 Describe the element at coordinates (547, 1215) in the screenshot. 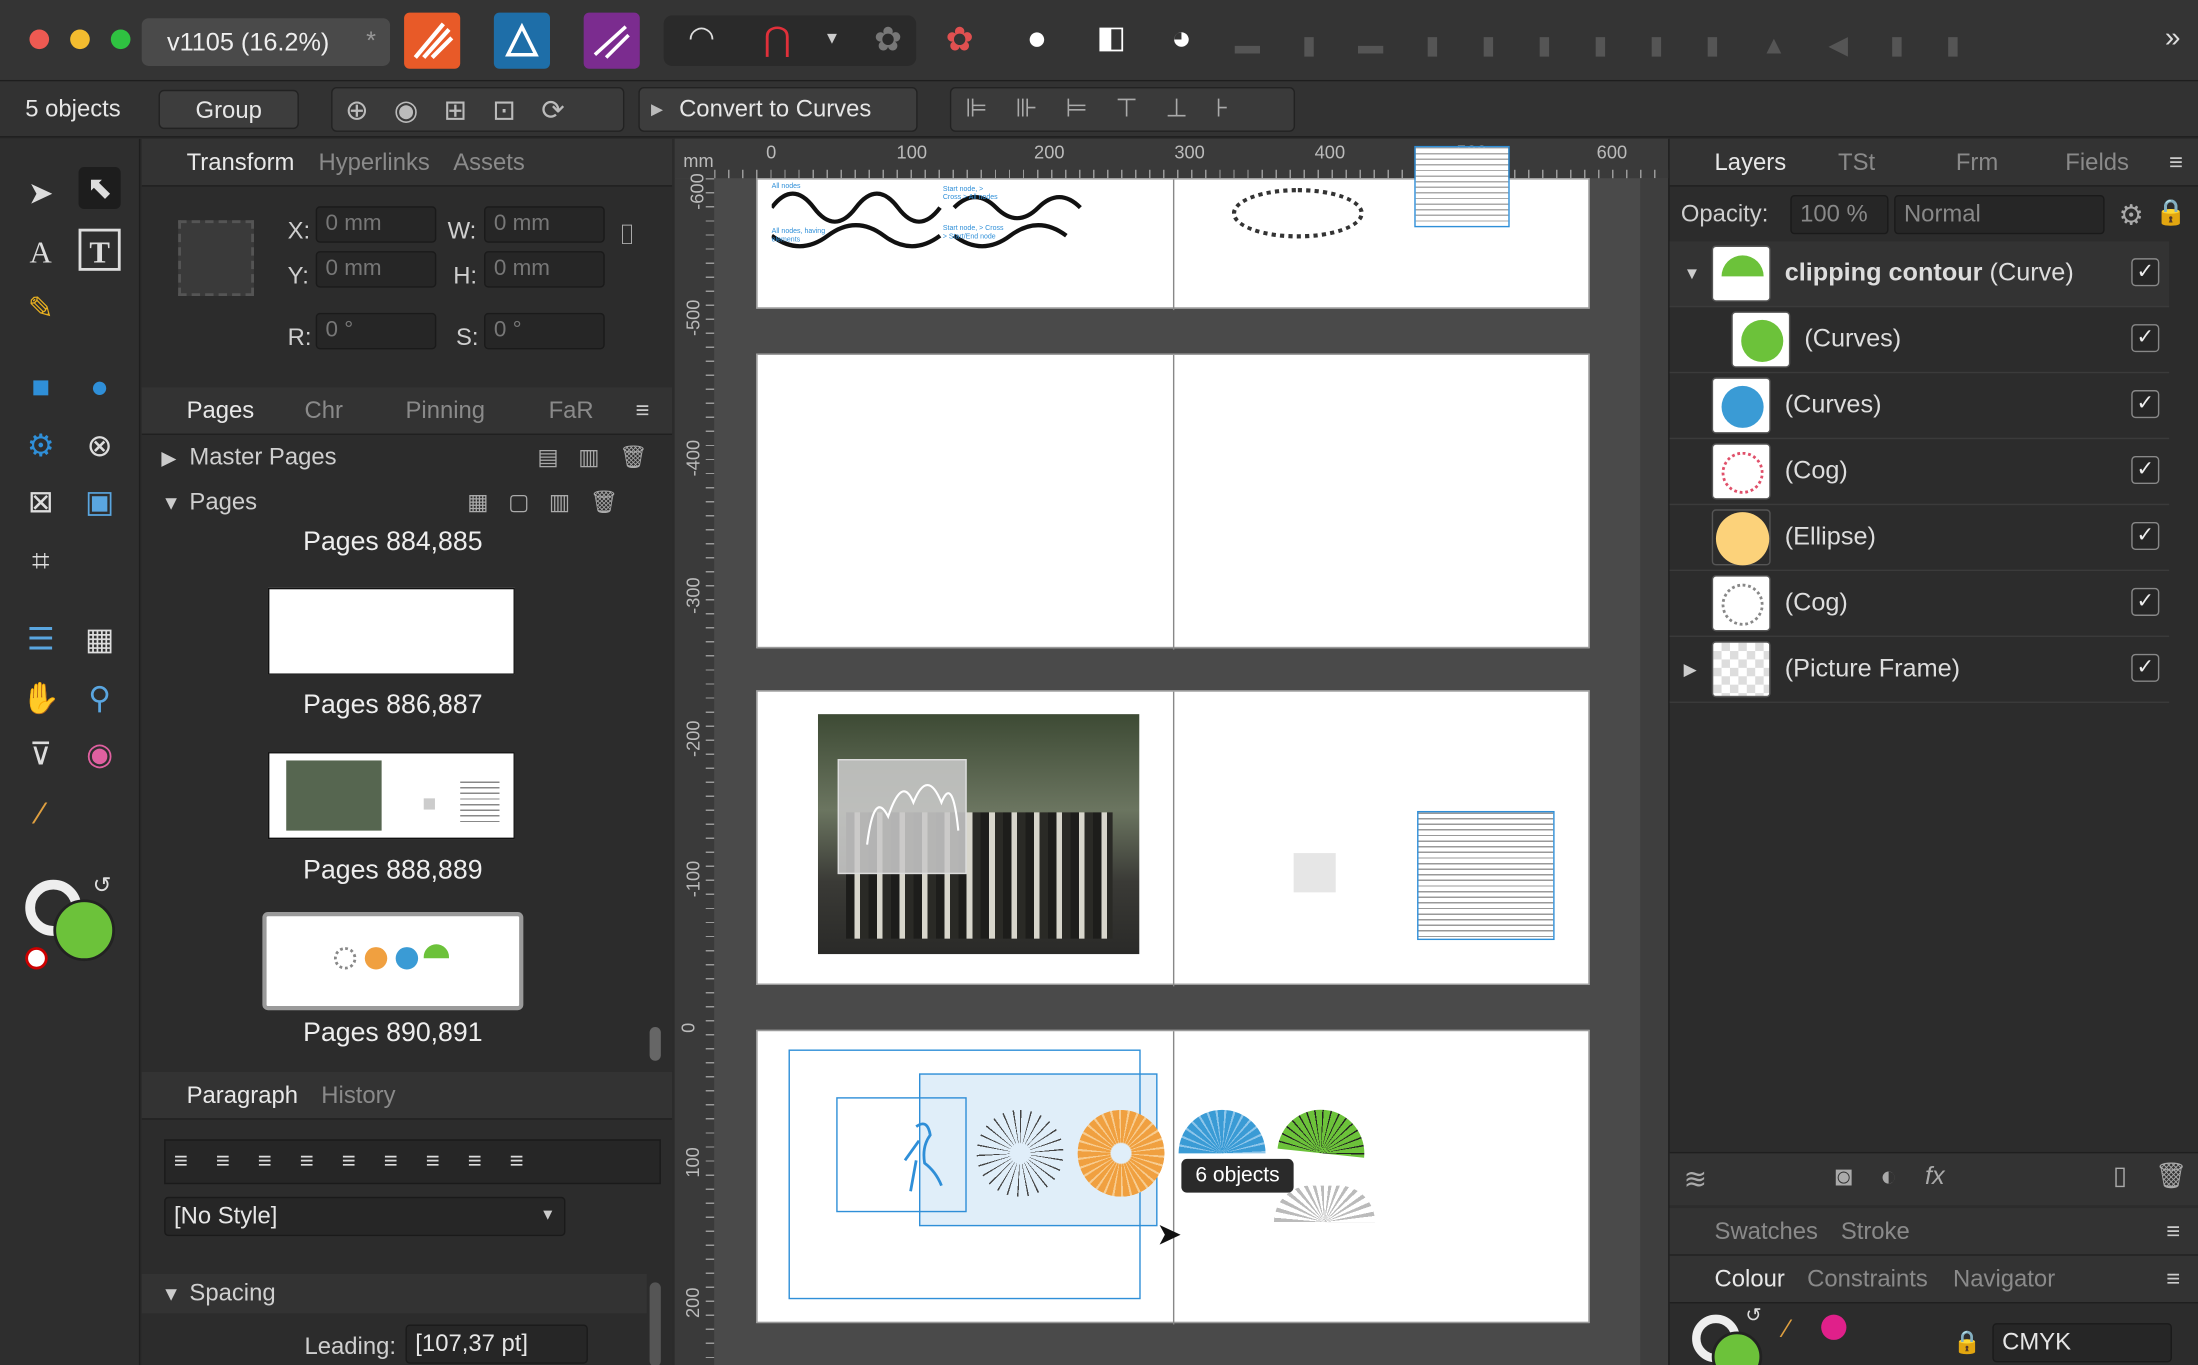

I see `style-dropdown-icon: ▼` at that location.